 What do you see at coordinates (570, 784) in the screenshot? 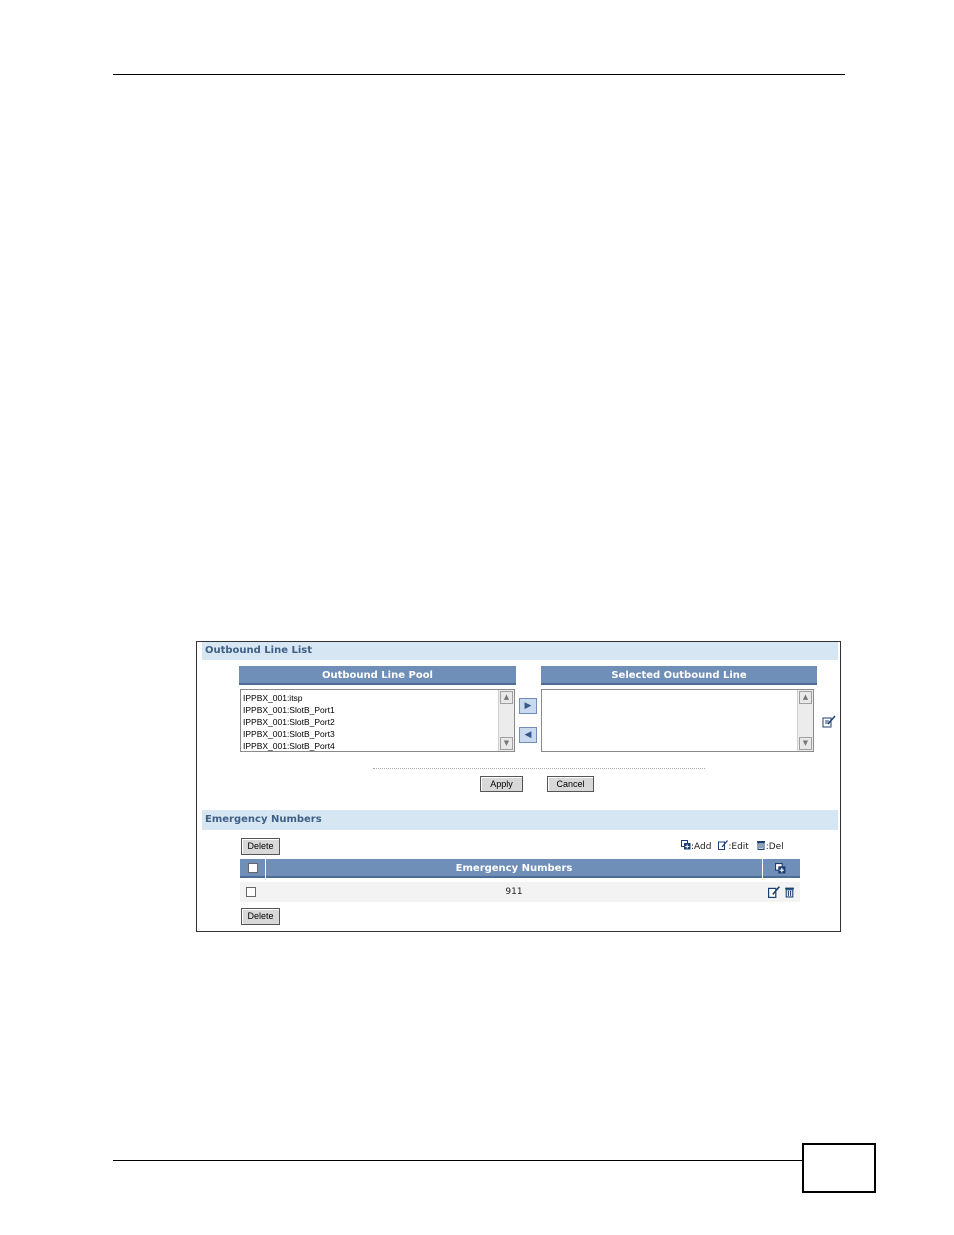
I see `cancel-button: Cancel` at bounding box center [570, 784].